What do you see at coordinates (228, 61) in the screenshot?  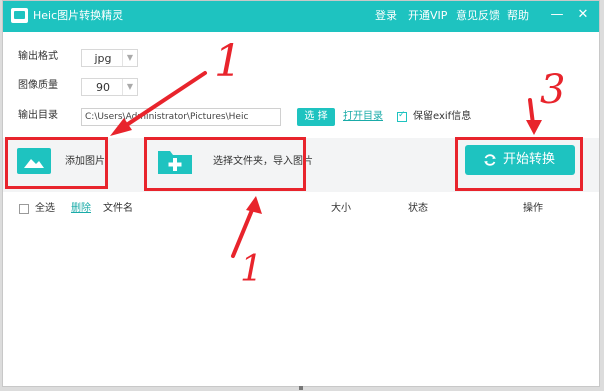 I see `annotation-number-1-top: 1` at bounding box center [228, 61].